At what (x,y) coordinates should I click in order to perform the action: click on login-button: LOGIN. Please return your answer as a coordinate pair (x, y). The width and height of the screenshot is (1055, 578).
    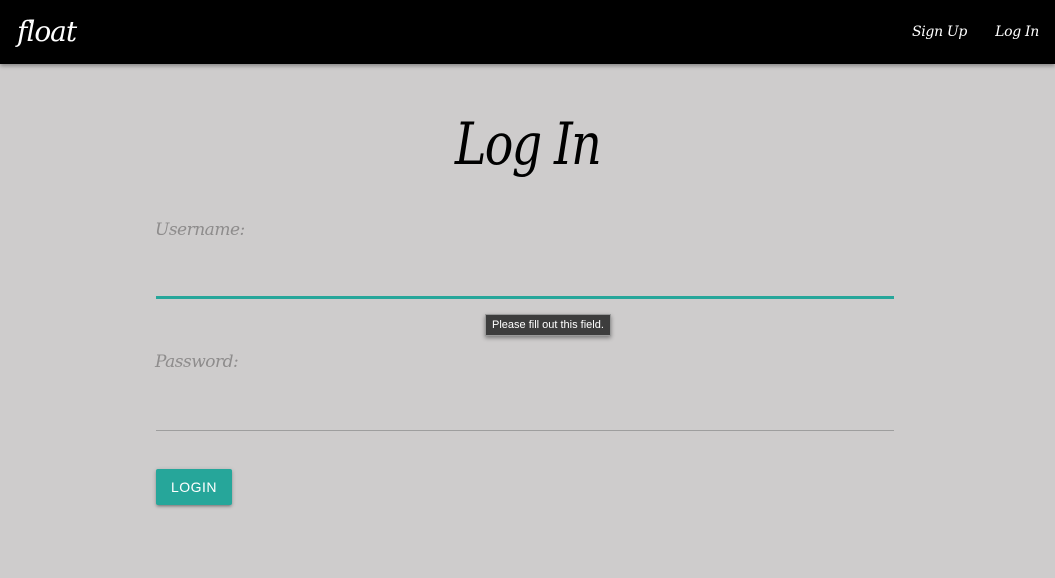
    Looking at the image, I should click on (194, 487).